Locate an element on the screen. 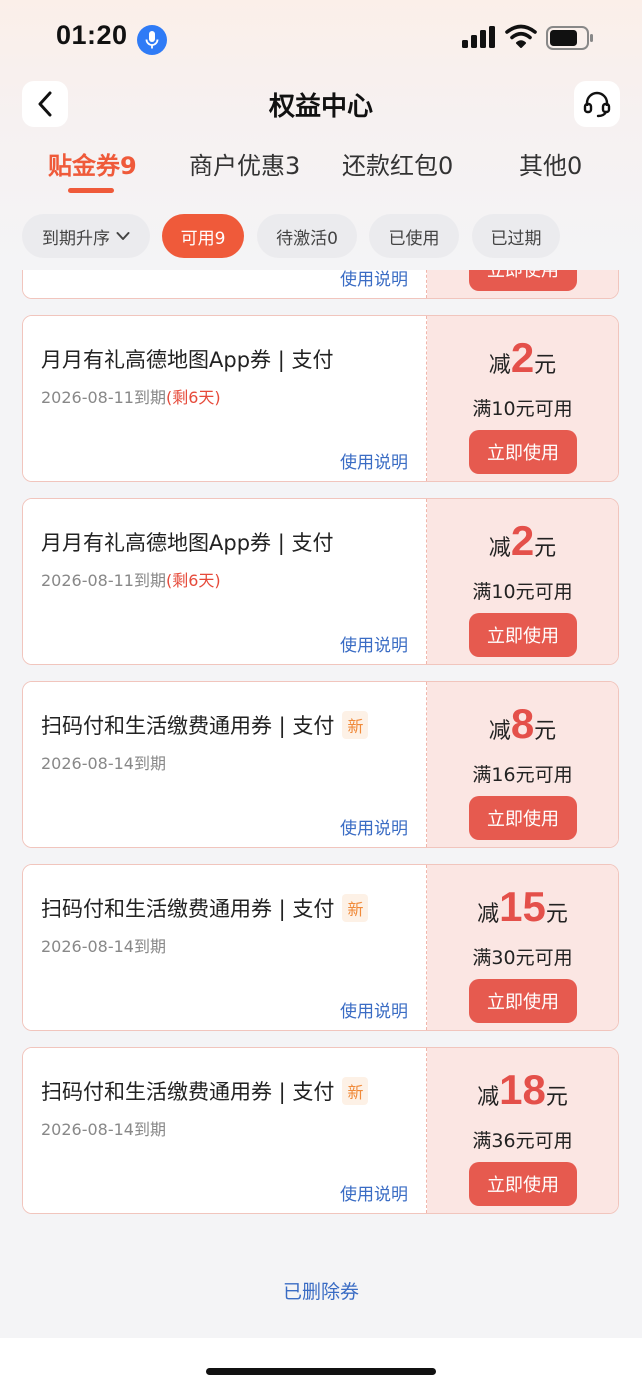 The height and width of the screenshot is (1389, 642). coupon-value: 减8元 满16元可用 立即使用 is located at coordinates (522, 764).